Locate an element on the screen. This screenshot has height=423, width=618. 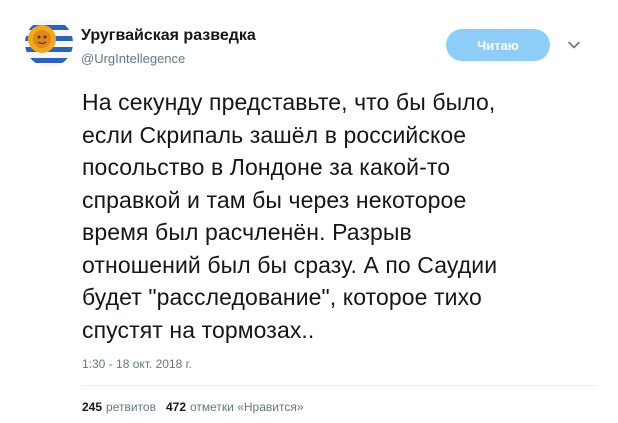
follow-button: Читаю is located at coordinates (498, 45).